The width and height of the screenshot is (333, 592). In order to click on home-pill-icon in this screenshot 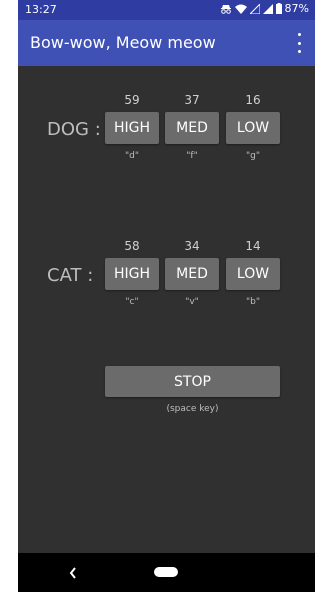, I will do `click(166, 572)`.